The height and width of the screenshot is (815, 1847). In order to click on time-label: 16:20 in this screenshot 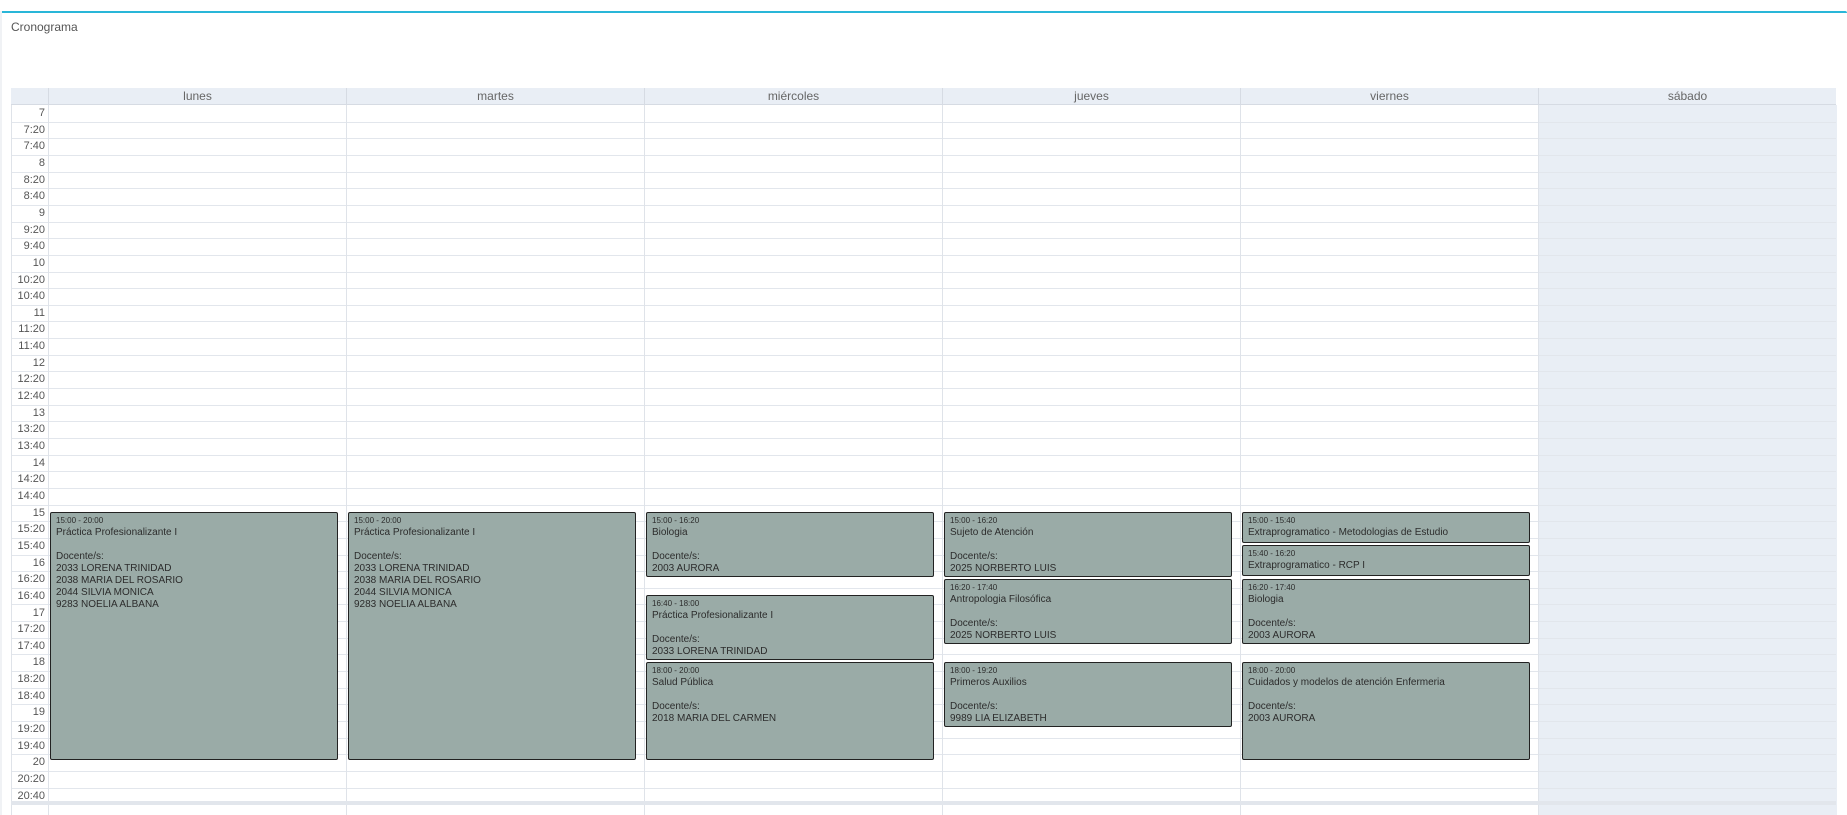, I will do `click(31, 579)`.